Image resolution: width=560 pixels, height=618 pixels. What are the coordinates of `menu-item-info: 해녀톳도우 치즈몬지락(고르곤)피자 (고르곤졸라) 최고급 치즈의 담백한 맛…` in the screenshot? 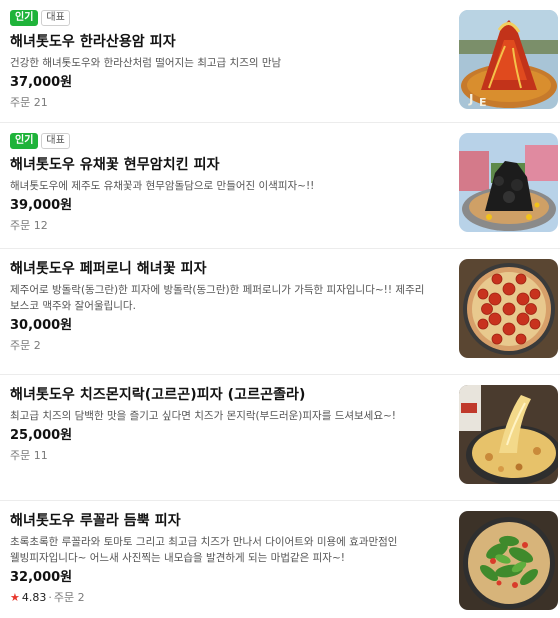 It's located at (225, 425).